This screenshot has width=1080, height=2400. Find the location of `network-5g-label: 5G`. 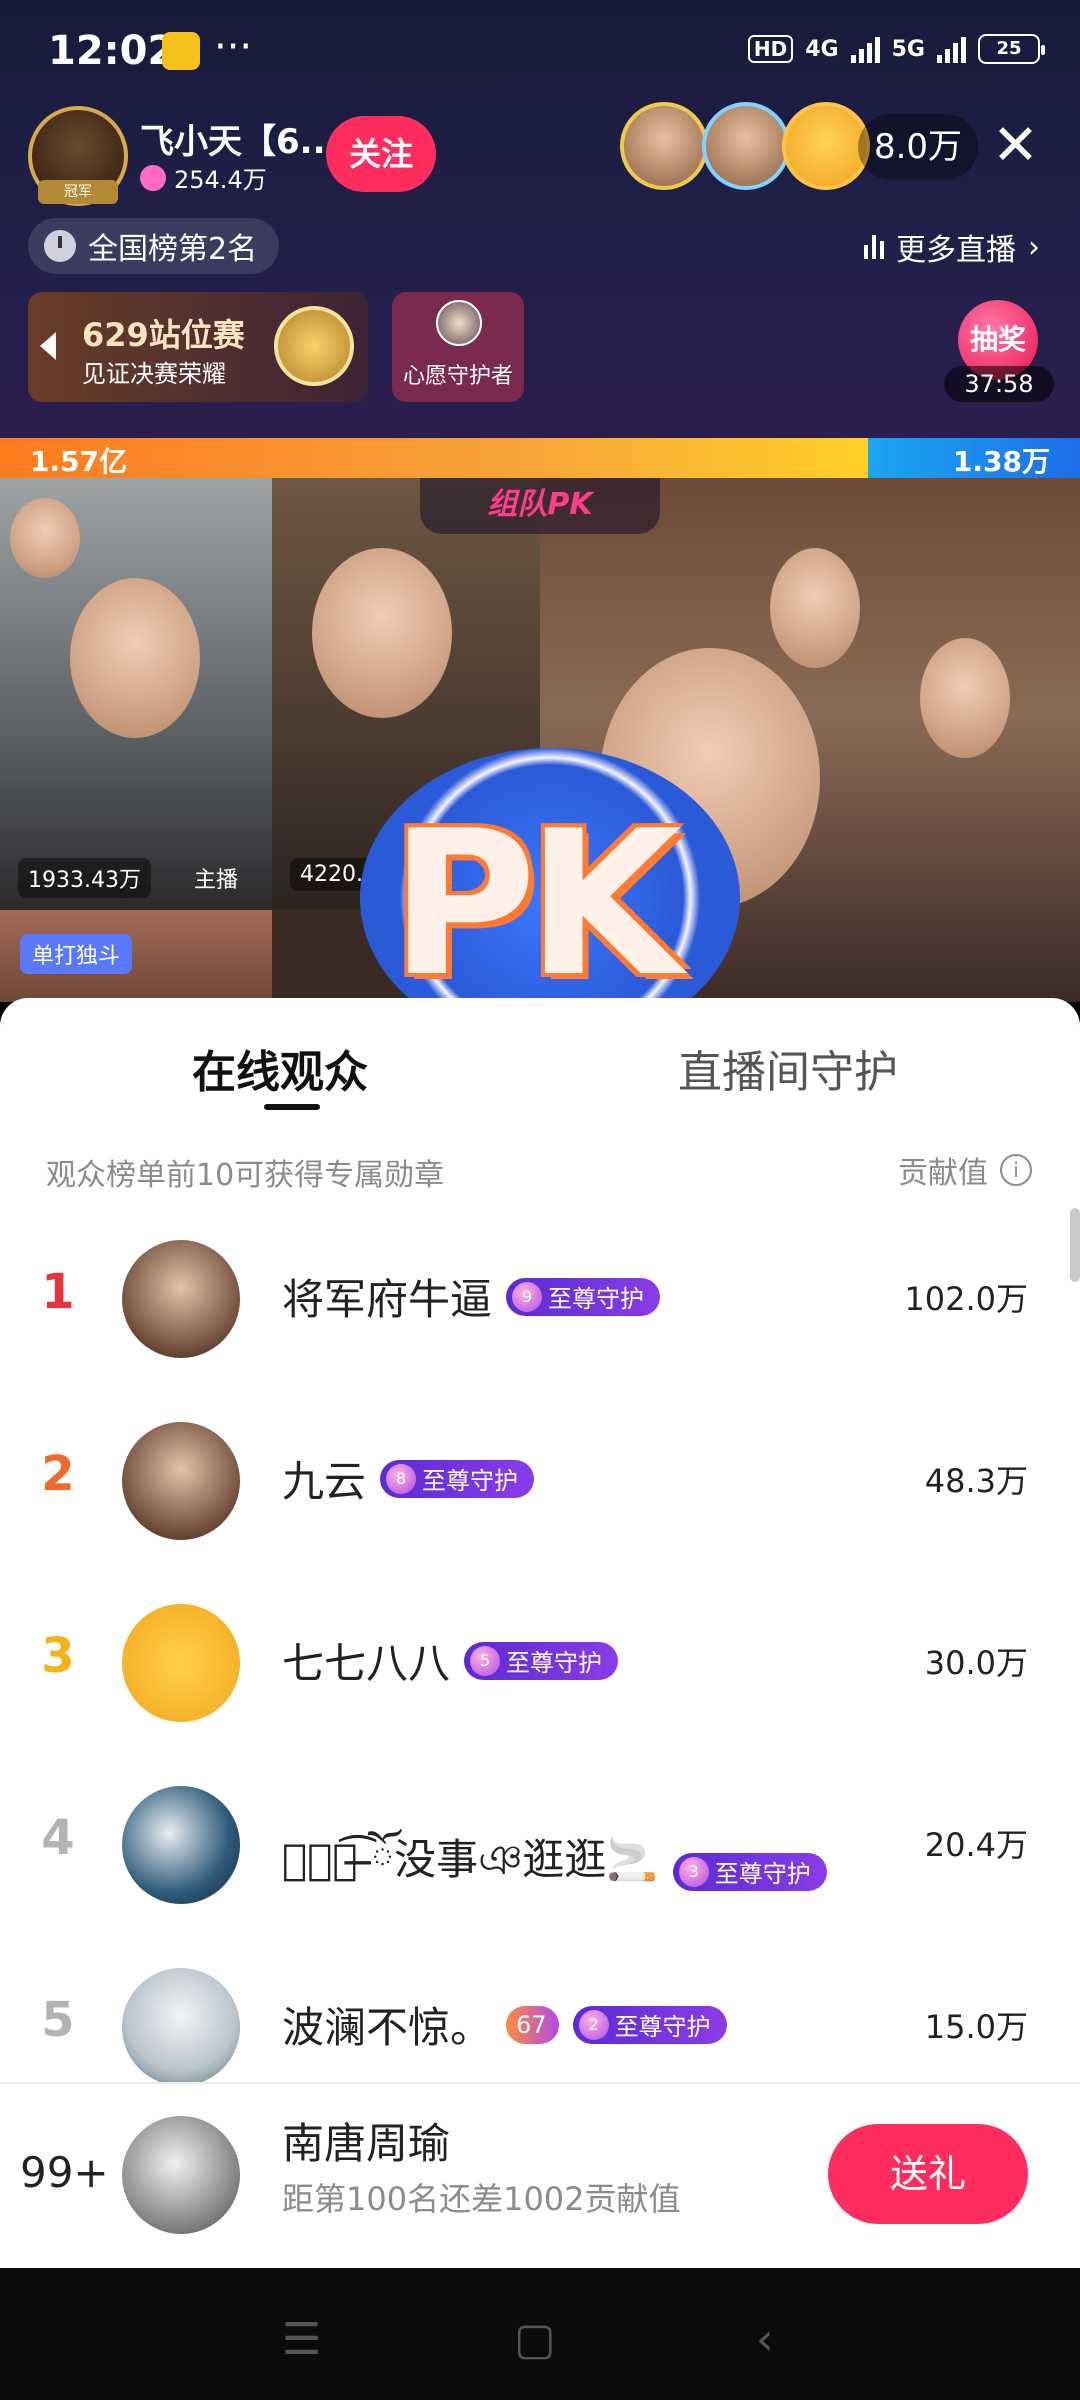

network-5g-label: 5G is located at coordinates (908, 49).